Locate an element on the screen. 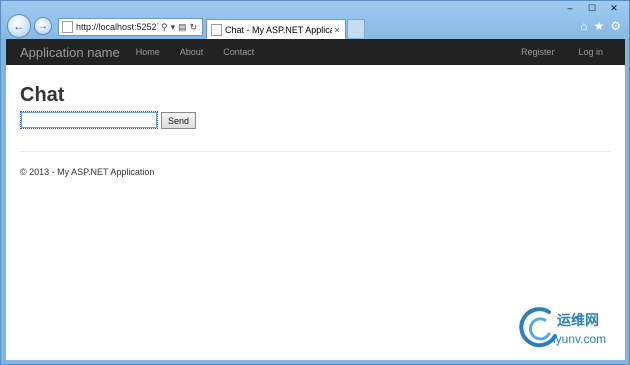 The image size is (630, 365). footer-text: © 2013 - My ASP.NET Application is located at coordinates (87, 172).